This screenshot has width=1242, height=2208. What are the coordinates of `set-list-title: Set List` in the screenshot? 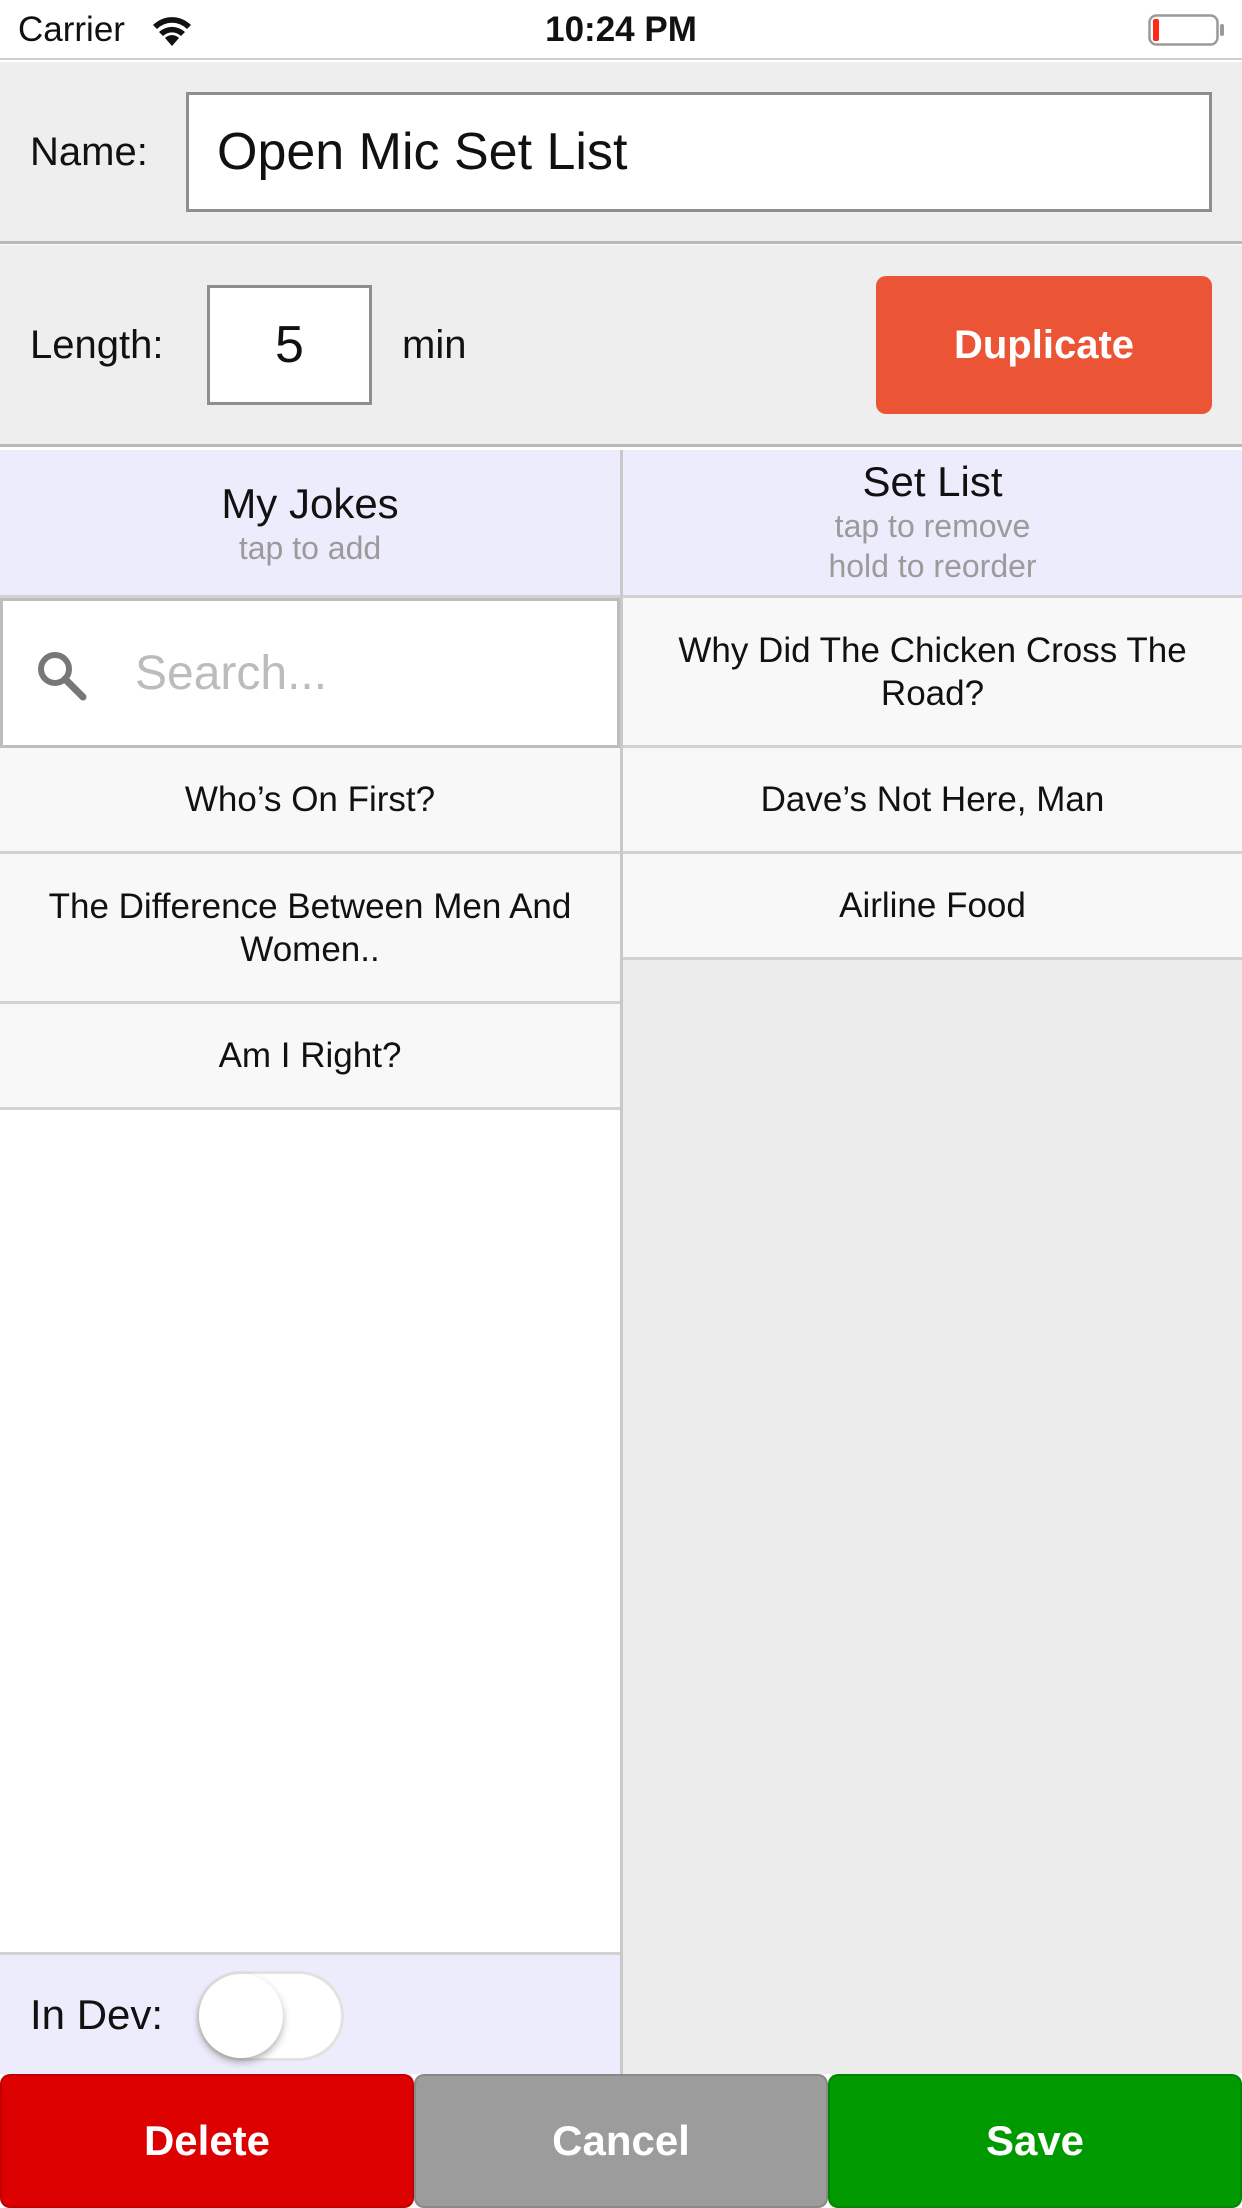 It's located at (932, 481).